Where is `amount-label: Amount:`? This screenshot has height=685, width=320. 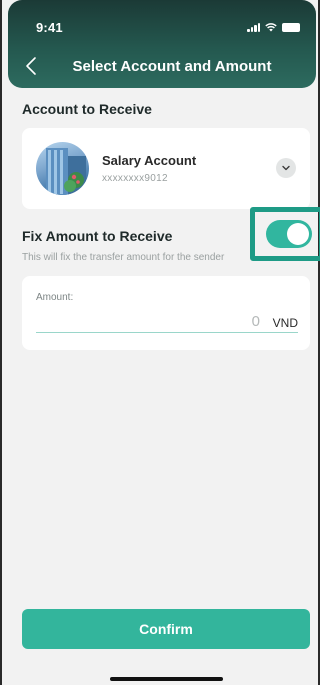 amount-label: Amount: is located at coordinates (55, 297).